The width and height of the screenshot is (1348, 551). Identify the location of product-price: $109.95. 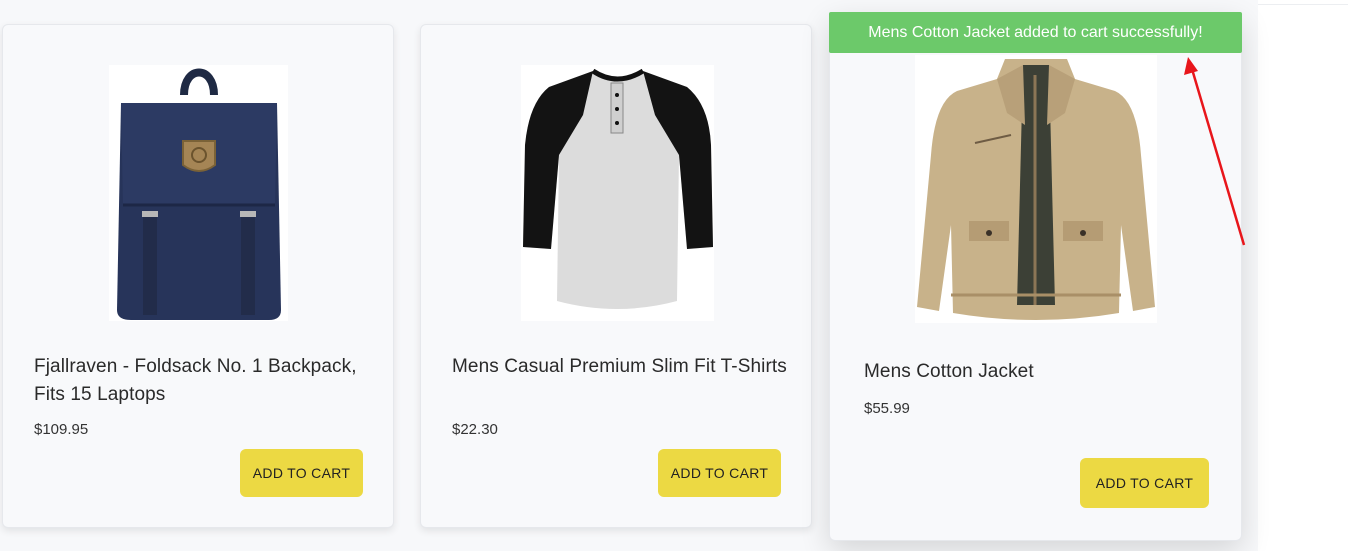
(61, 429).